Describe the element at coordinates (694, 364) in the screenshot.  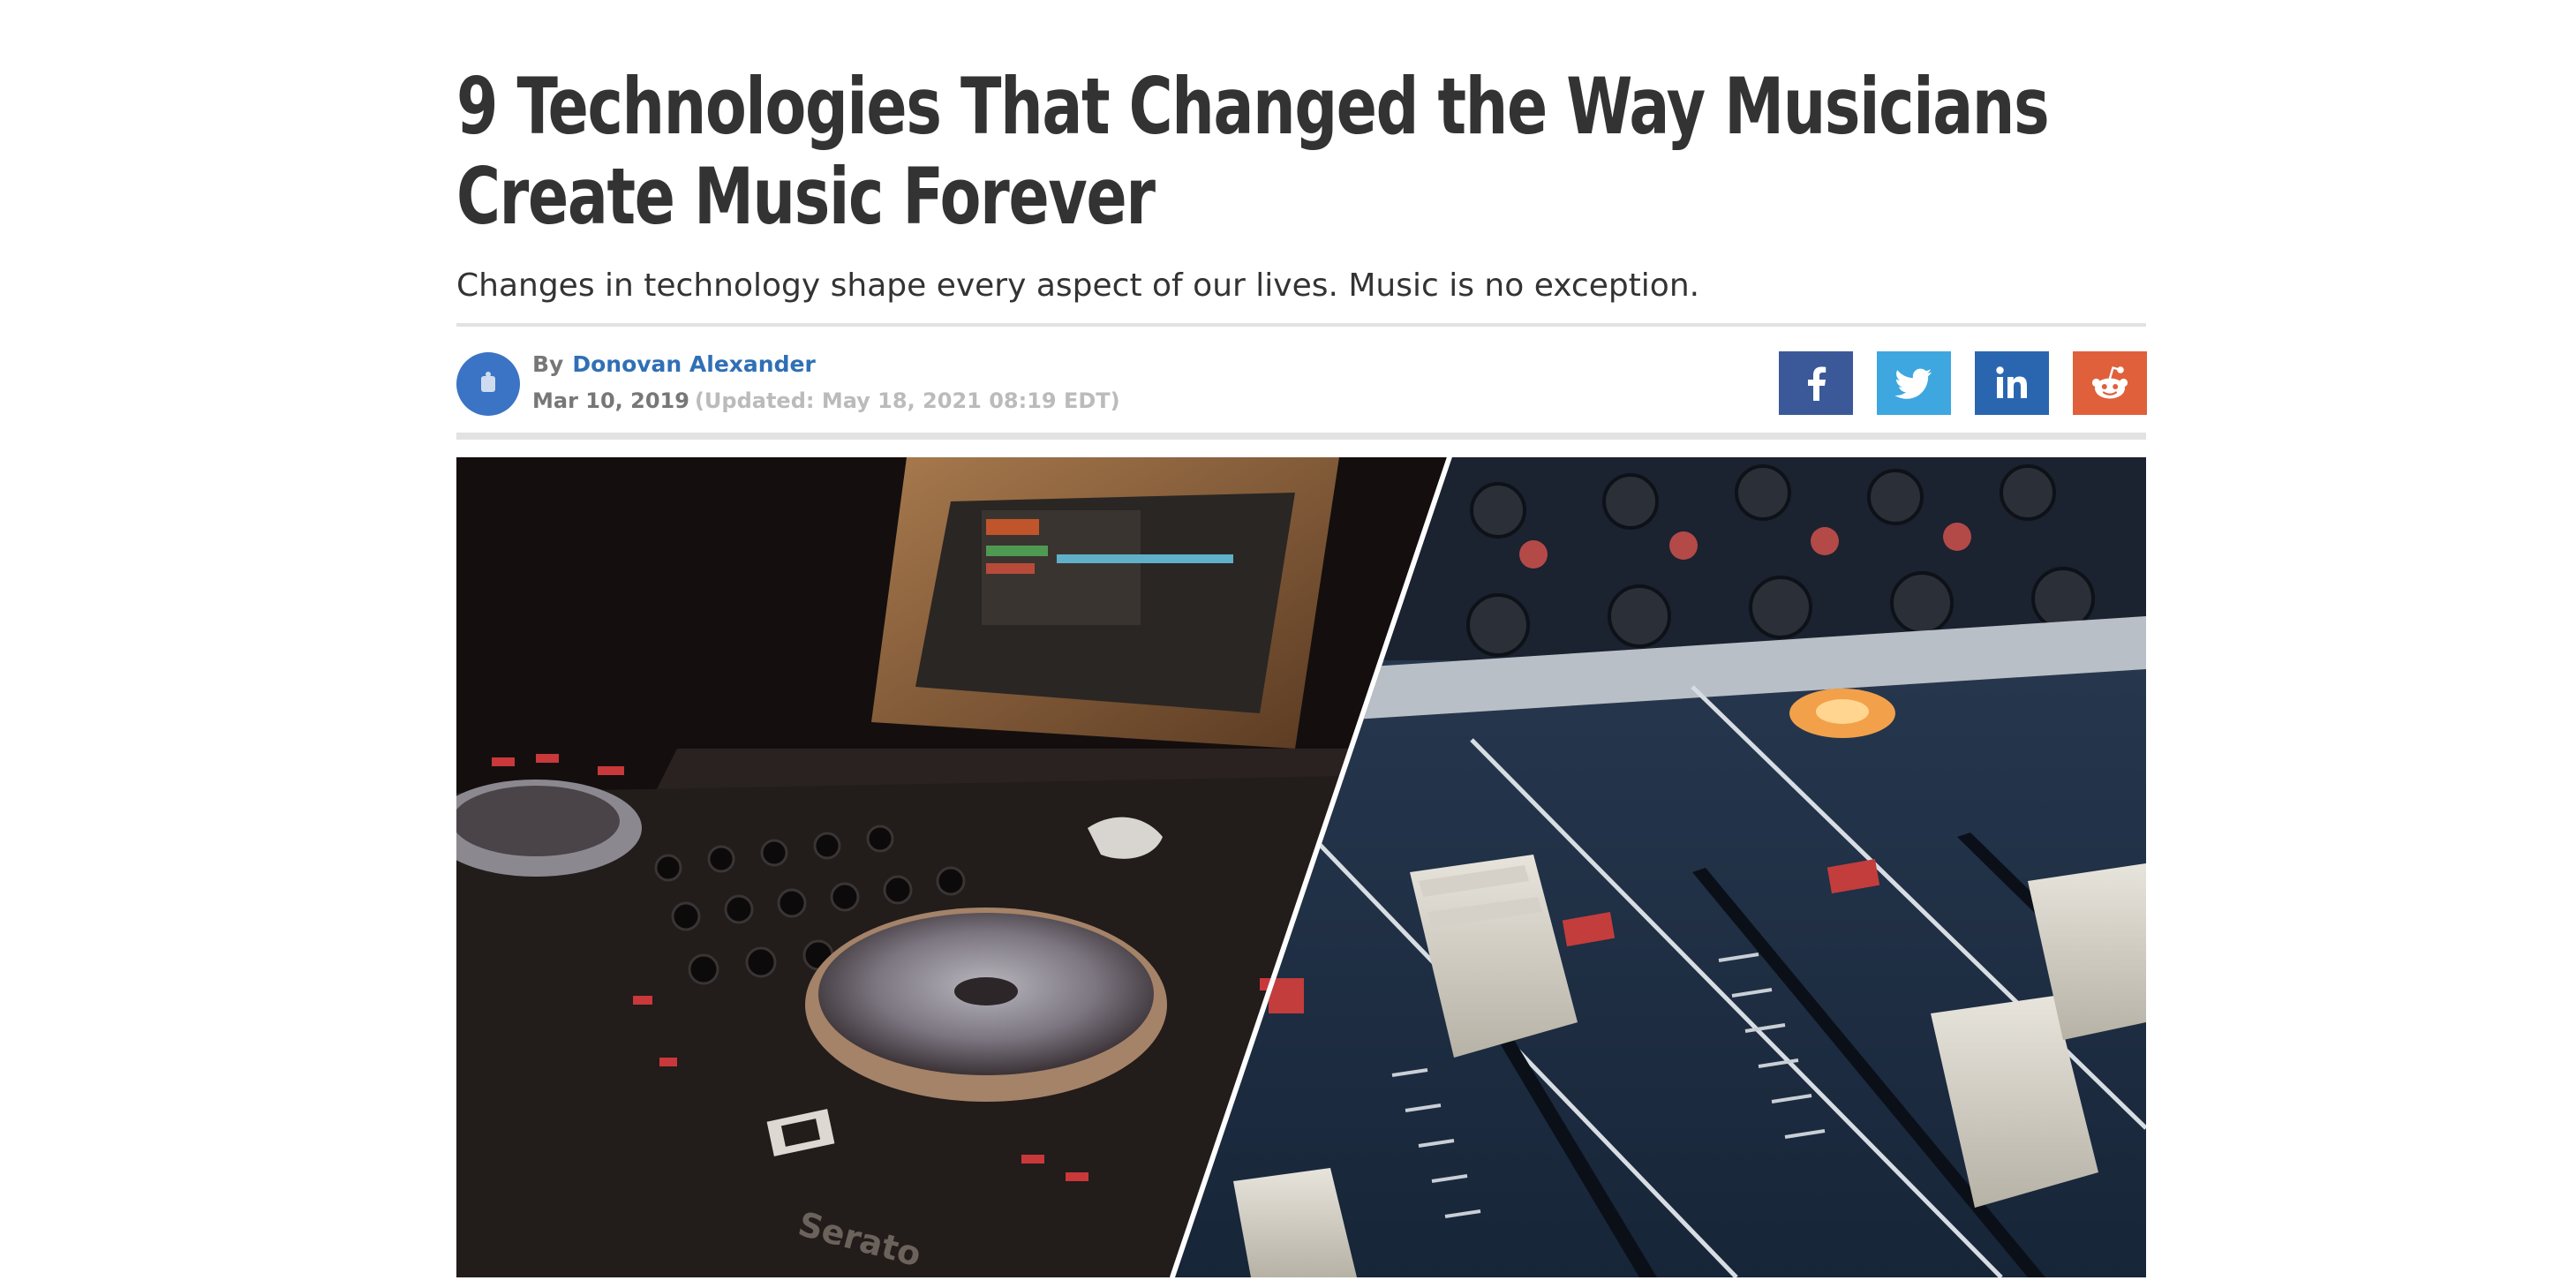
I see `author-link: Donovan Alexander` at that location.